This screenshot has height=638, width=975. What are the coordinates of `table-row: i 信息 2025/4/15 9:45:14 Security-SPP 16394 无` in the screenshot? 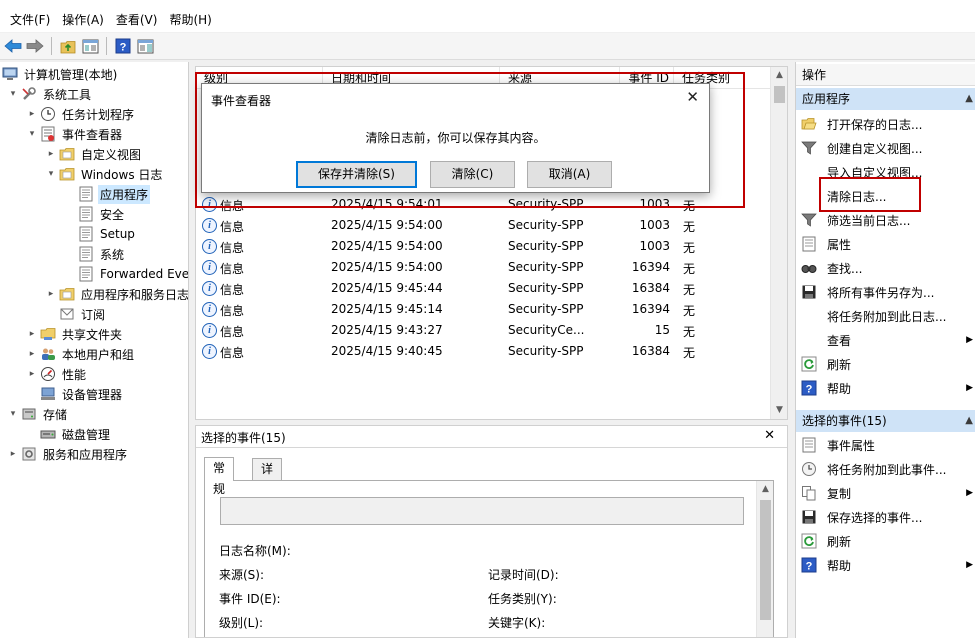 It's located at (483, 310).